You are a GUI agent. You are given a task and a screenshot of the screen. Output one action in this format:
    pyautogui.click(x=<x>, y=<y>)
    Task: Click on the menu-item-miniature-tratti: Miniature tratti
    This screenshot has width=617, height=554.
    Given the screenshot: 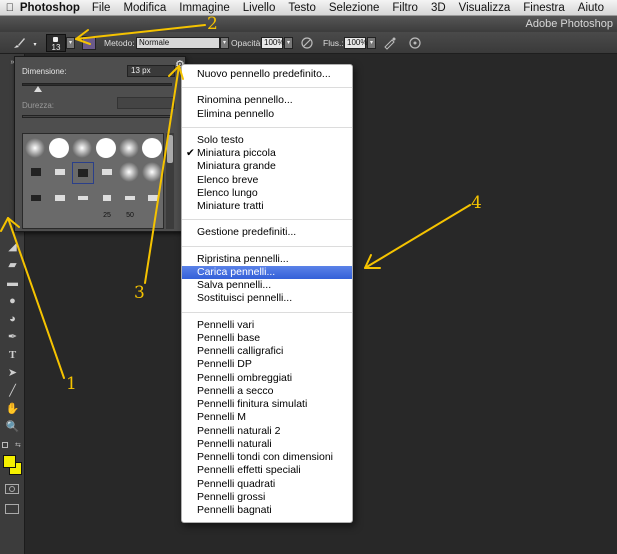 What is the action you would take?
    pyautogui.click(x=267, y=206)
    